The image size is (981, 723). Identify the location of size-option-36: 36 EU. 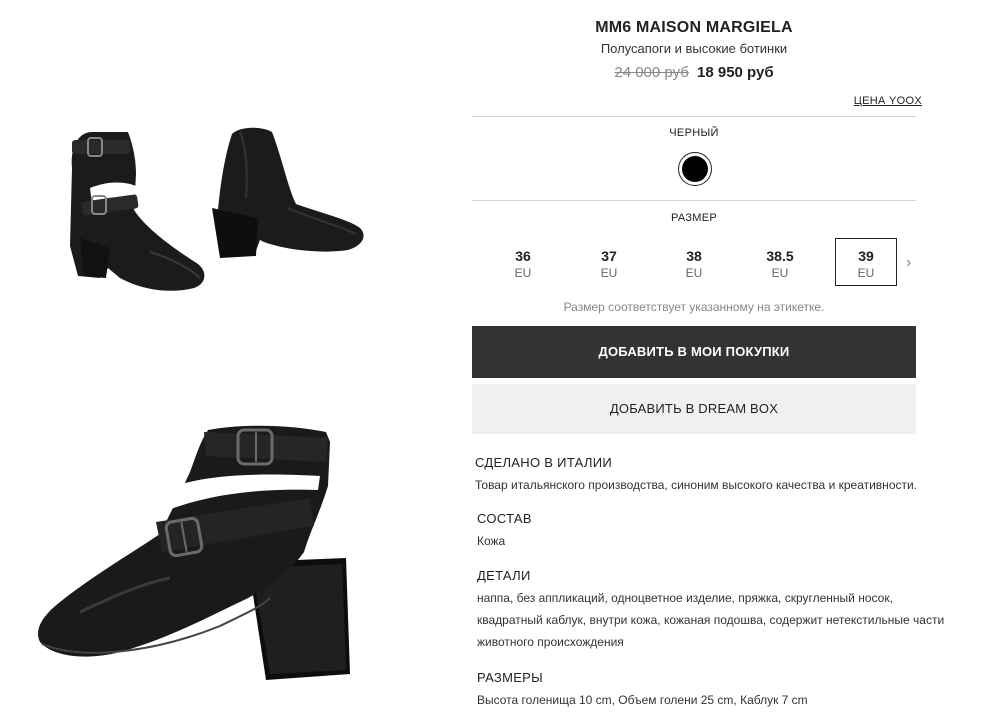
(523, 262).